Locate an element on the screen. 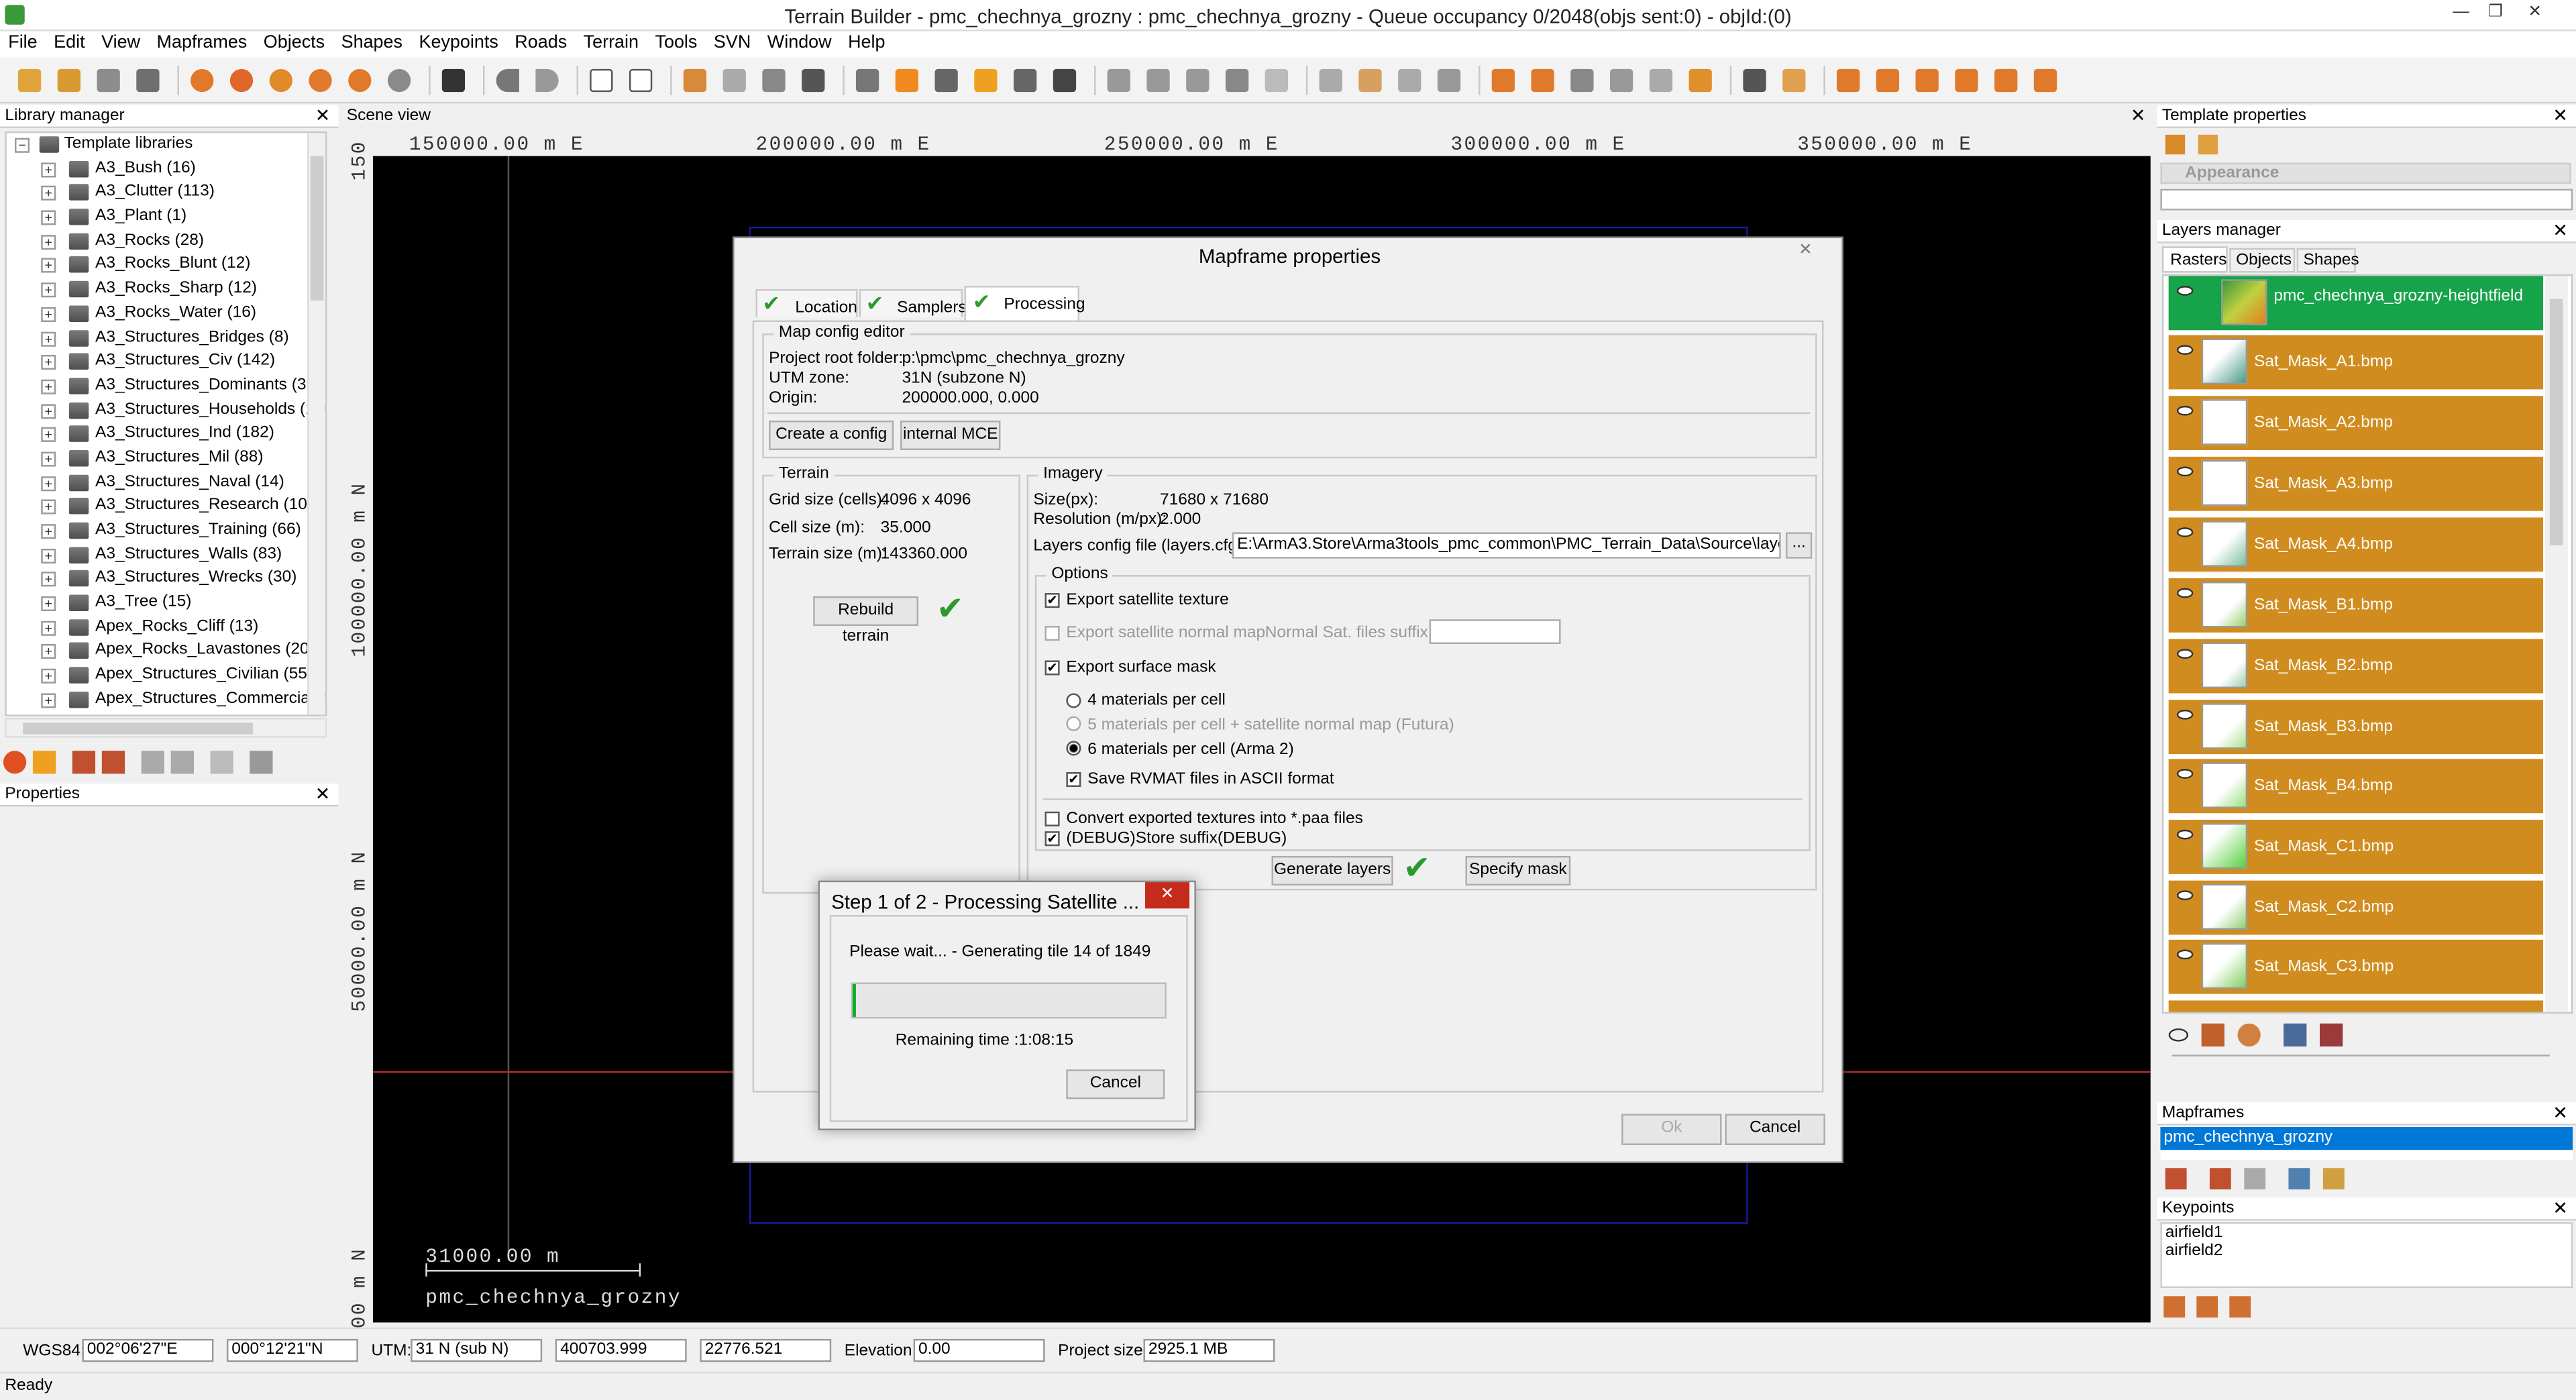  layer-item: Sat_Mask_C2.bmp is located at coordinates (2356, 907).